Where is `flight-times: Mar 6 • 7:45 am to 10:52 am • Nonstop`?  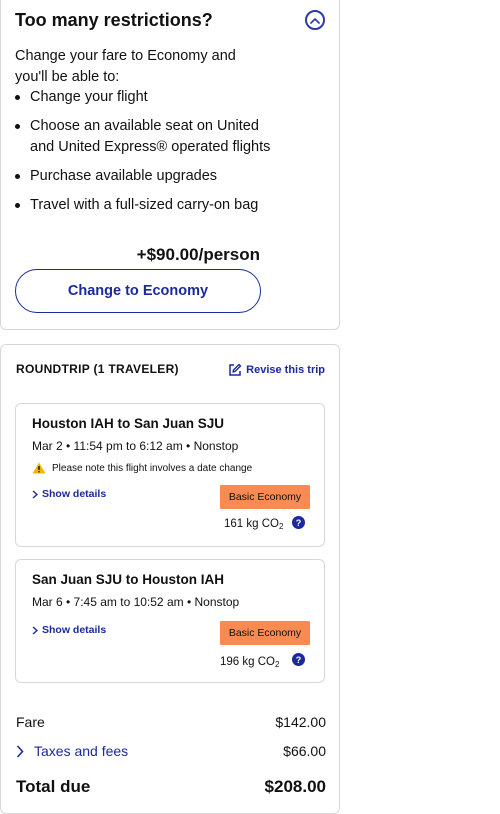 flight-times: Mar 6 • 7:45 am to 10:52 am • Nonstop is located at coordinates (136, 602).